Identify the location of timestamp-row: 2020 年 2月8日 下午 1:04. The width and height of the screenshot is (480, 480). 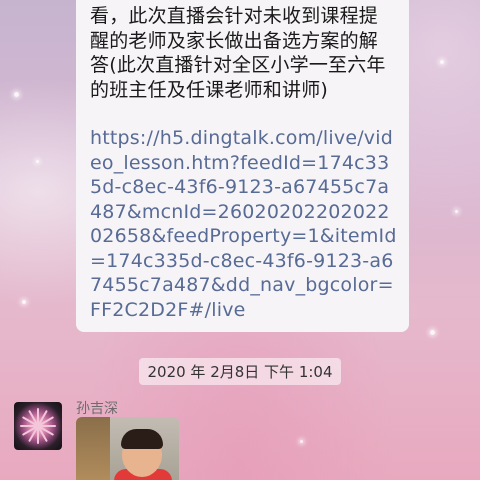
(240, 371).